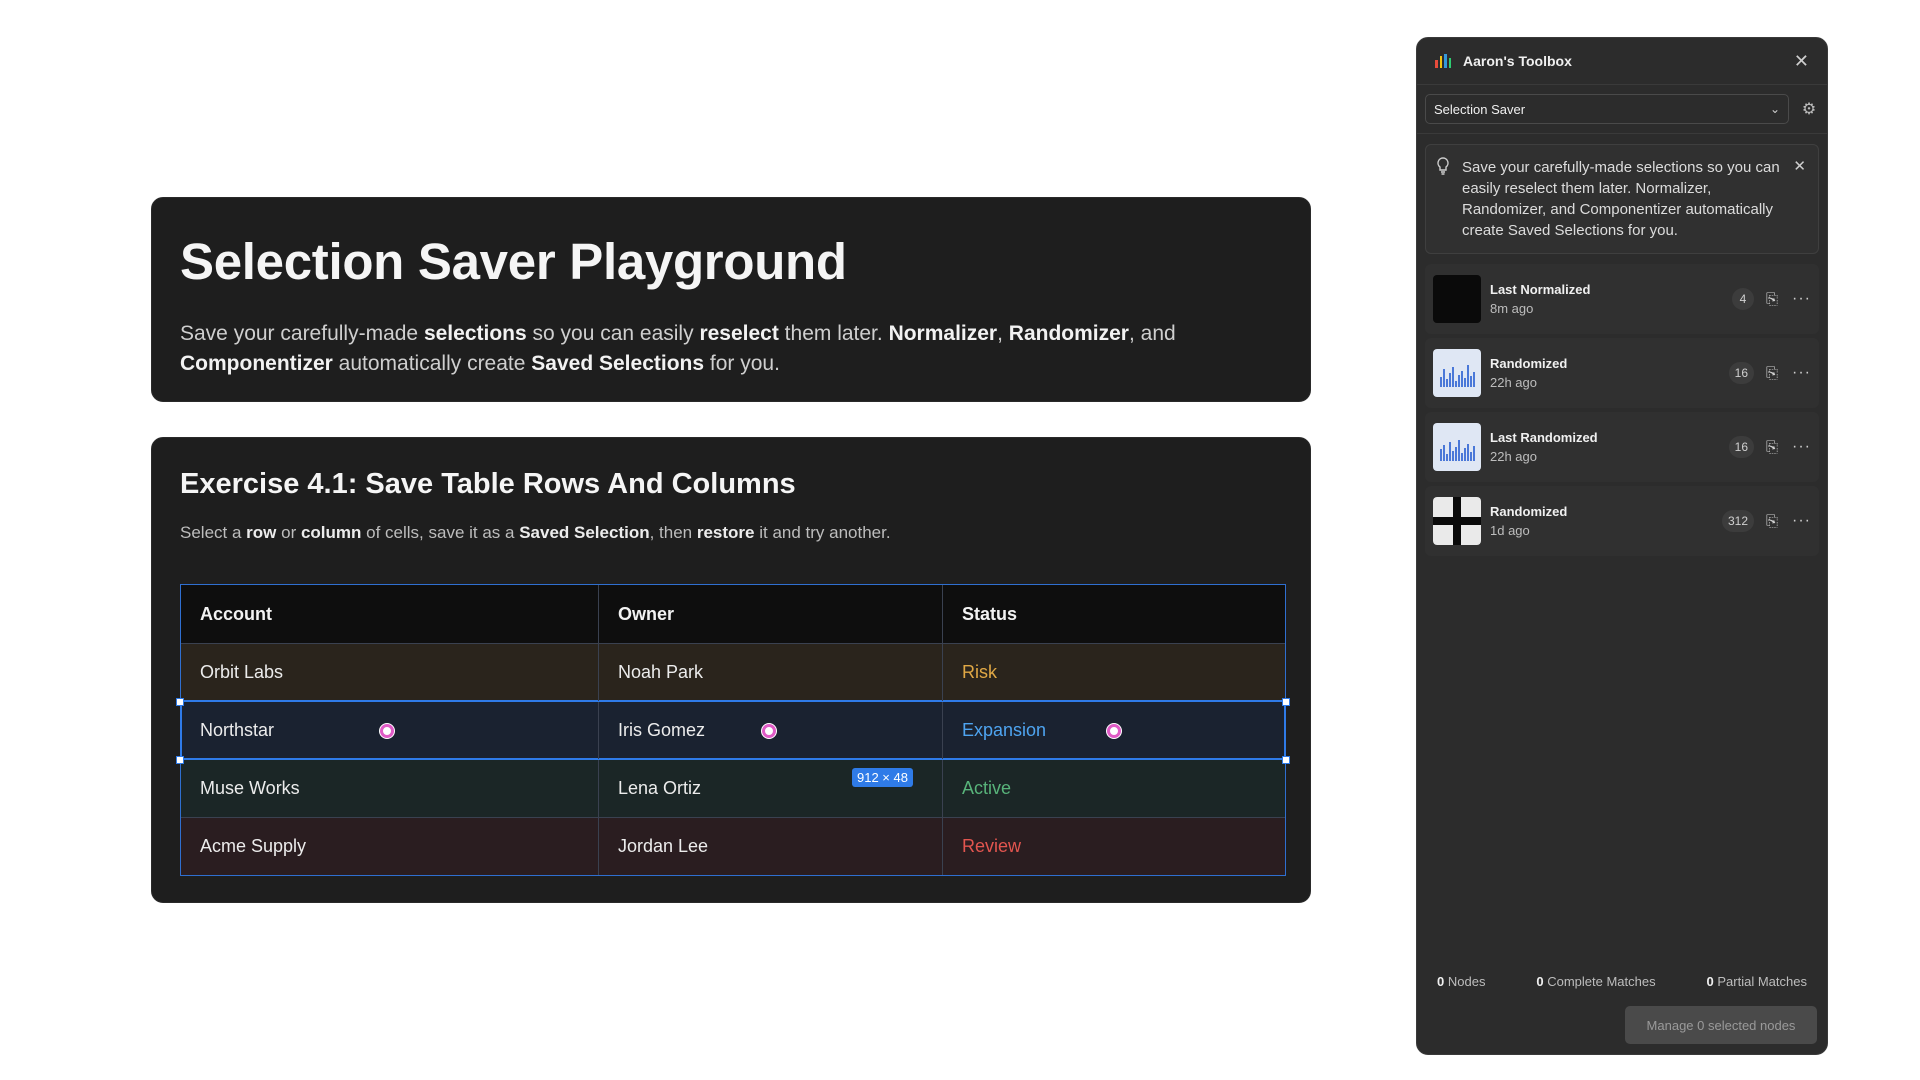 The height and width of the screenshot is (1080, 1920). What do you see at coordinates (1756, 981) in the screenshot?
I see `partial-matches-stat: 0 Partial Matches` at bounding box center [1756, 981].